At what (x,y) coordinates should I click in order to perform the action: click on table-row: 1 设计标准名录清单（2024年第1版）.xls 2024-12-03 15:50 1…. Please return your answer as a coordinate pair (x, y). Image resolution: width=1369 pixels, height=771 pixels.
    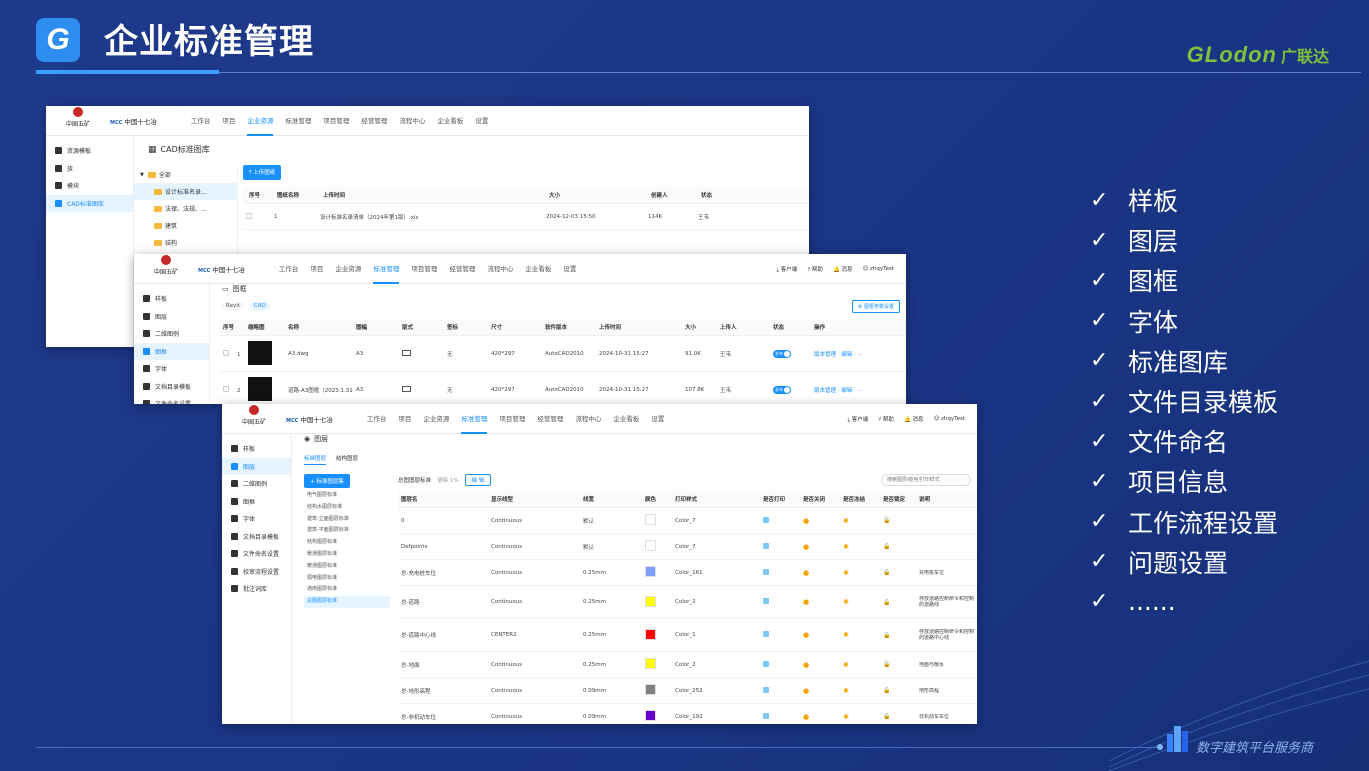
    Looking at the image, I should click on (526, 217).